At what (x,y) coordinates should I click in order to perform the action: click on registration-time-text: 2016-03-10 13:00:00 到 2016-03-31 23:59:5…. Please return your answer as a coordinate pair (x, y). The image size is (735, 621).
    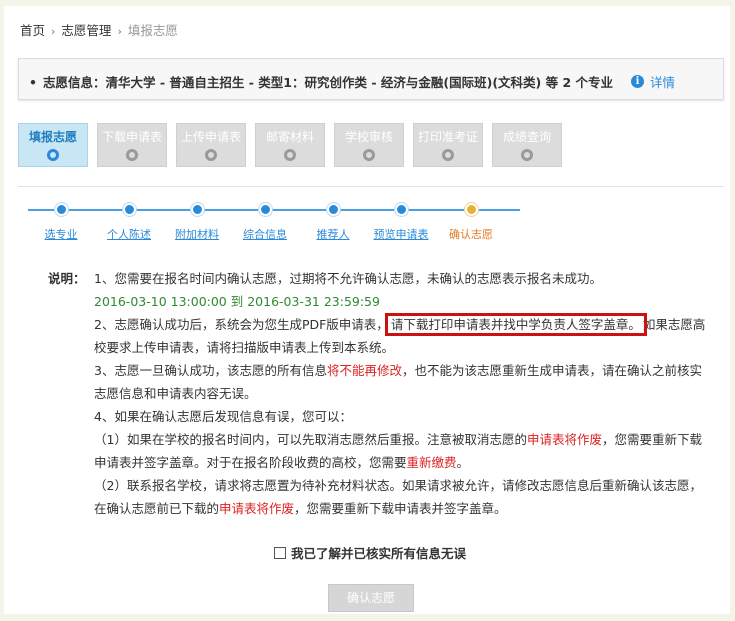
    Looking at the image, I should click on (237, 301).